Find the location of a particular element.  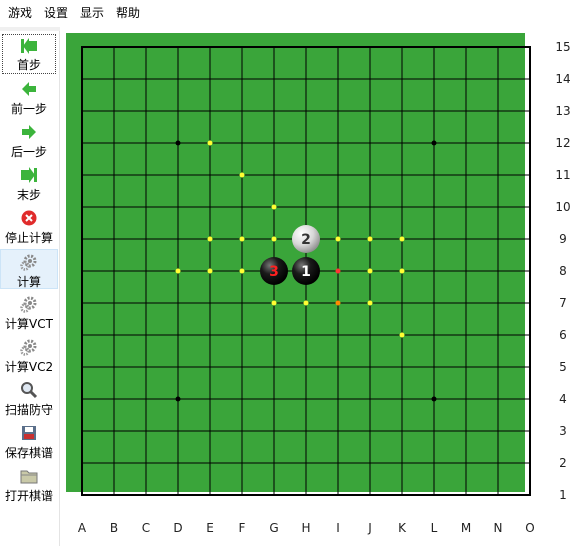

calc-vct-label: 计算VCT is located at coordinates (29, 324).